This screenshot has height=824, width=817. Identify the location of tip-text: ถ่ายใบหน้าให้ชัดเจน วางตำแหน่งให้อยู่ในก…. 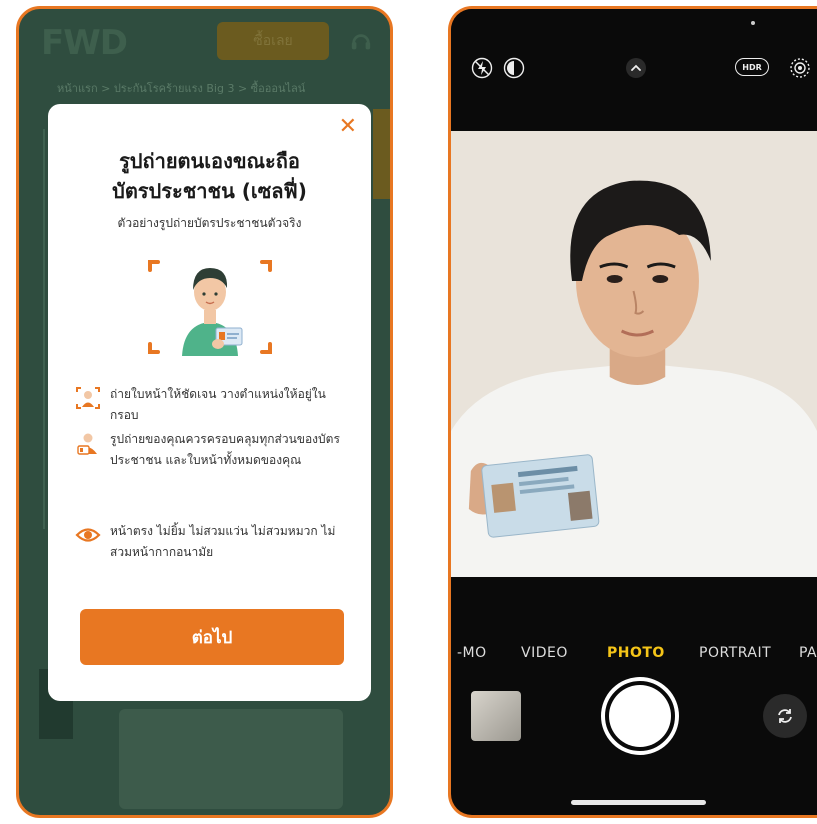
(218, 404).